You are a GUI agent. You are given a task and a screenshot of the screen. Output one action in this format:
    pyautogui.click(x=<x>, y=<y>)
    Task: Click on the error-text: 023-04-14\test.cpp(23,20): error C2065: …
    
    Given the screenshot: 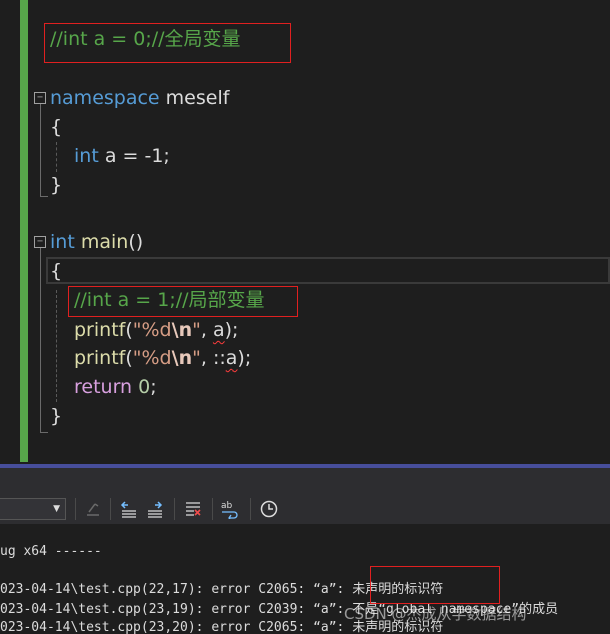 What is the action you would take?
    pyautogui.click(x=176, y=627)
    